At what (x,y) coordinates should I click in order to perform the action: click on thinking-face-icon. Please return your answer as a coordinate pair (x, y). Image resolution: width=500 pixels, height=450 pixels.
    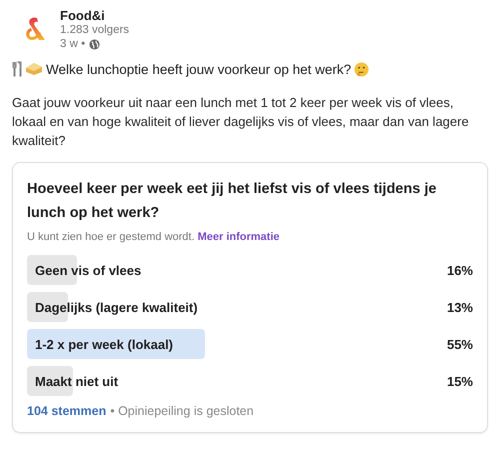
    Looking at the image, I should click on (362, 69).